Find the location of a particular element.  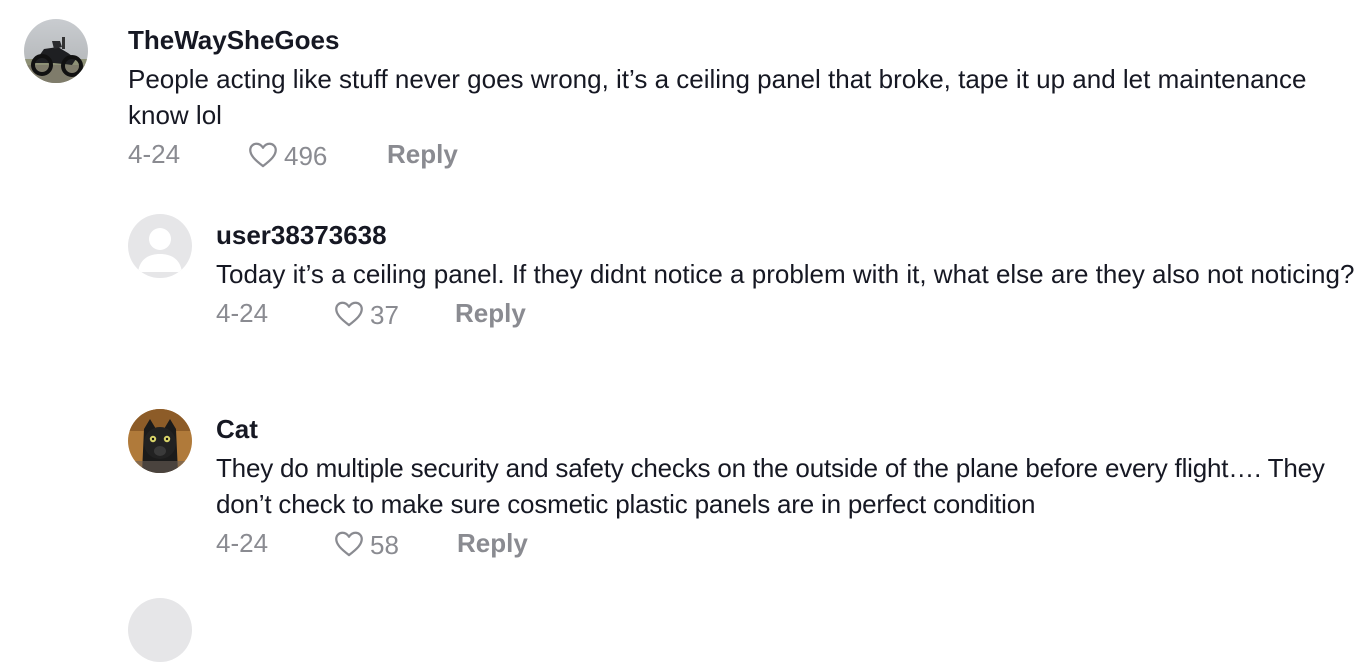

like-count: 58 is located at coordinates (384, 545).